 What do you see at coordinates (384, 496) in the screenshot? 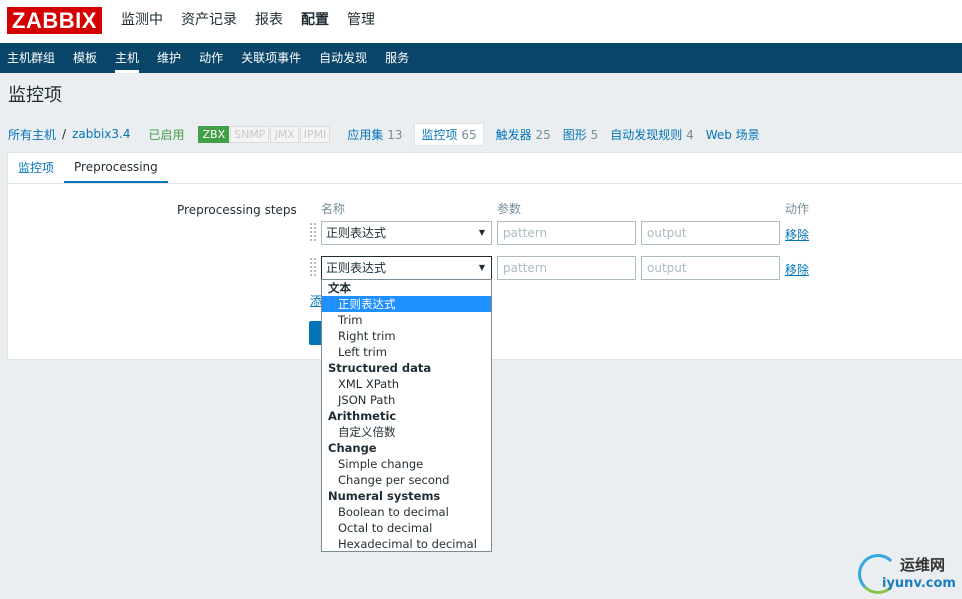
I see `option-group-numeral: Numeral systems` at bounding box center [384, 496].